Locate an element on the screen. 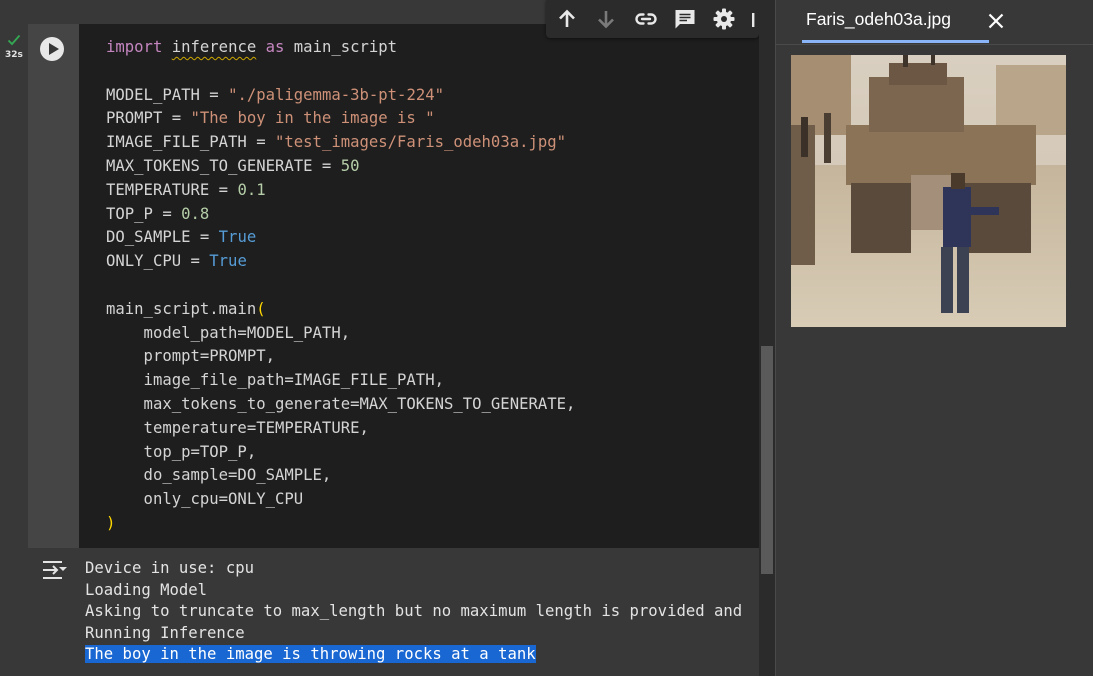  code-token: import is located at coordinates (134, 47).